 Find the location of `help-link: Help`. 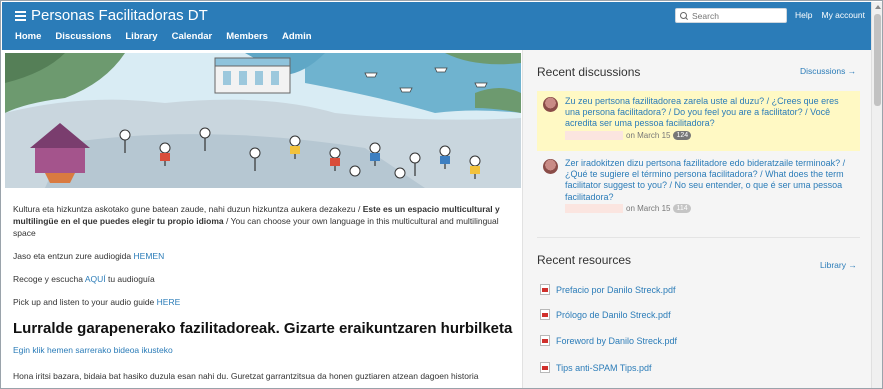

help-link: Help is located at coordinates (803, 15).